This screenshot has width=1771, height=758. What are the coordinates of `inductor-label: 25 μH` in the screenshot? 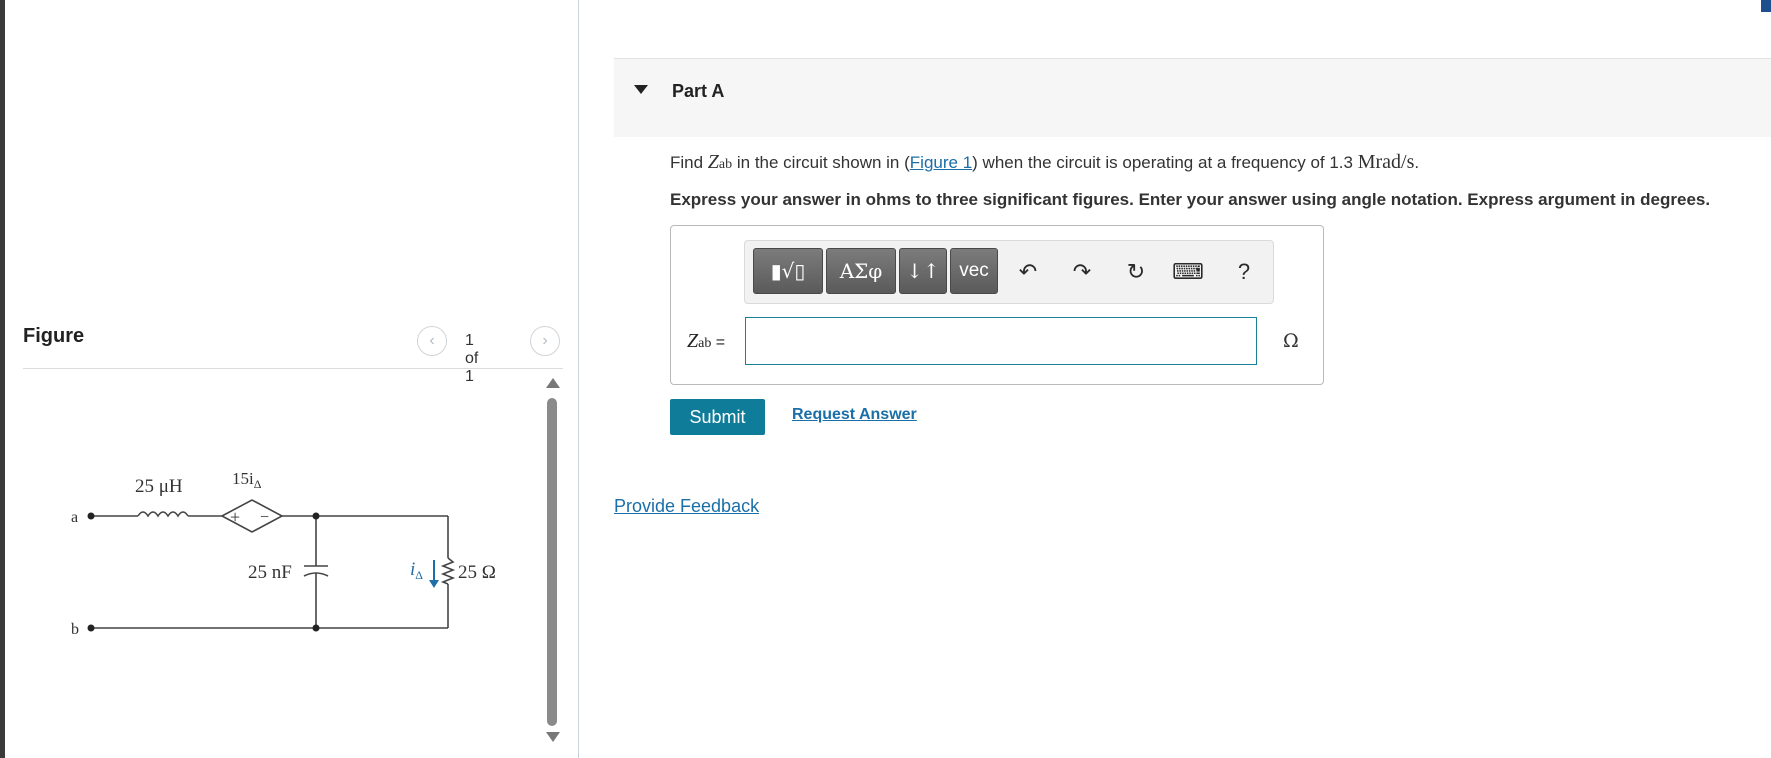 It's located at (159, 486).